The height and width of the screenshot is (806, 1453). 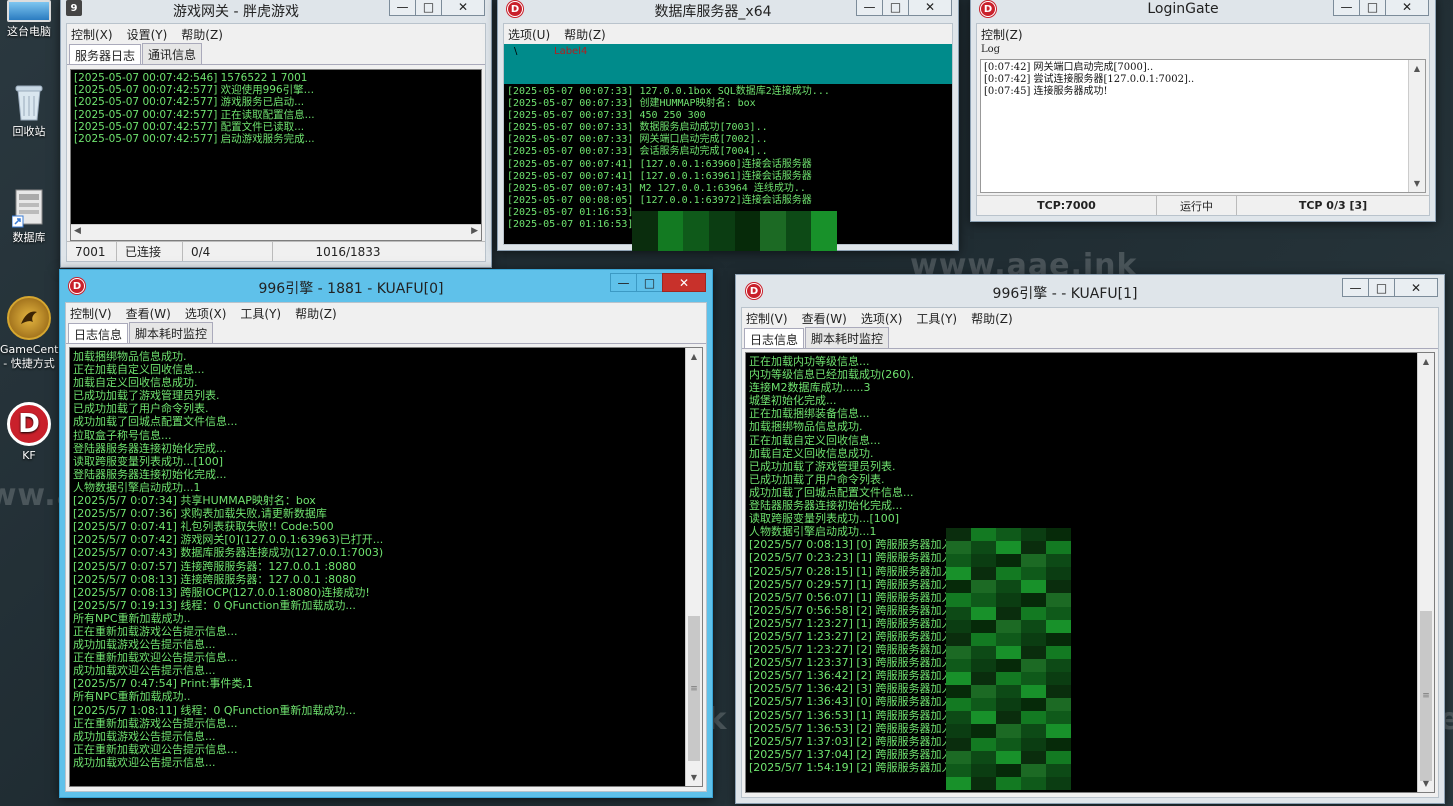 What do you see at coordinates (77, 231) in the screenshot?
I see `scroll-left-icon: ◀` at bounding box center [77, 231].